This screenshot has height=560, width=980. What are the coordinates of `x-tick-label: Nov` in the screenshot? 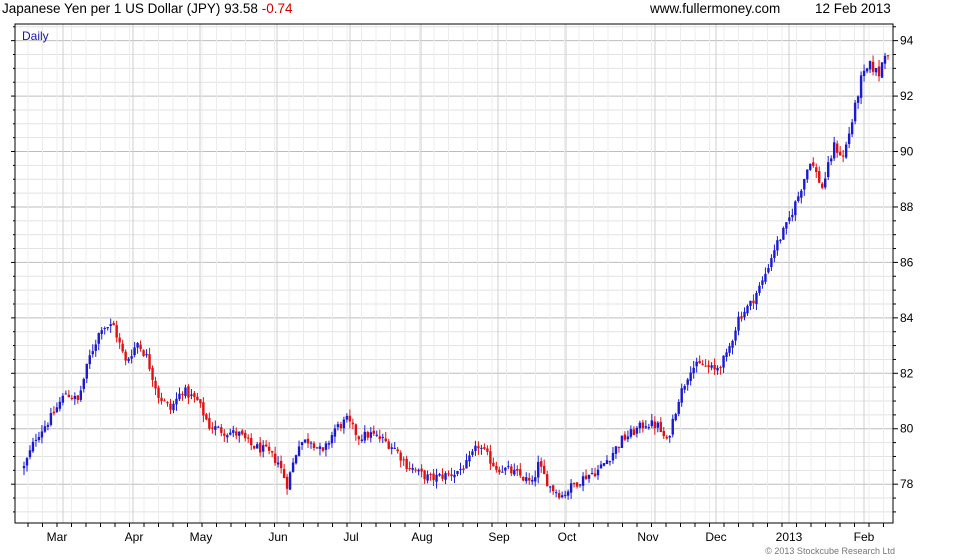 It's located at (647, 537).